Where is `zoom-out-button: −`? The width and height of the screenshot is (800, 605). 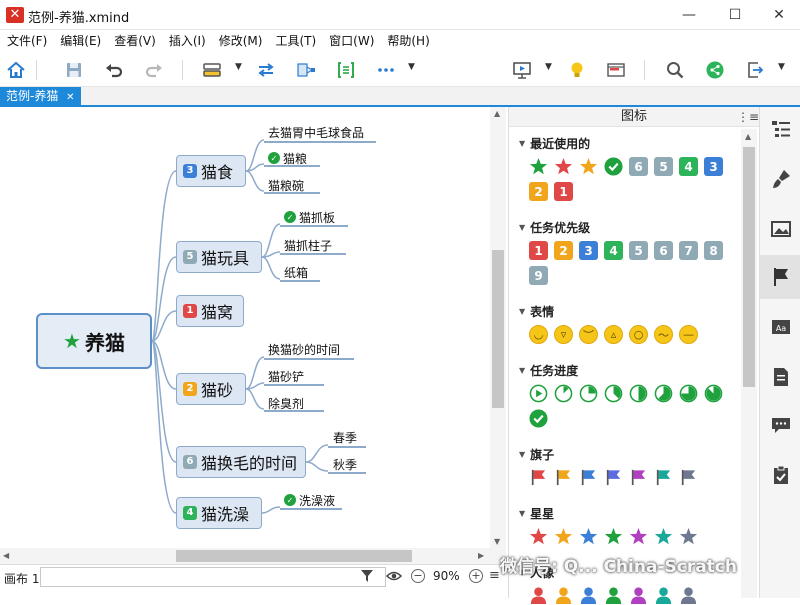 zoom-out-button: − is located at coordinates (418, 576).